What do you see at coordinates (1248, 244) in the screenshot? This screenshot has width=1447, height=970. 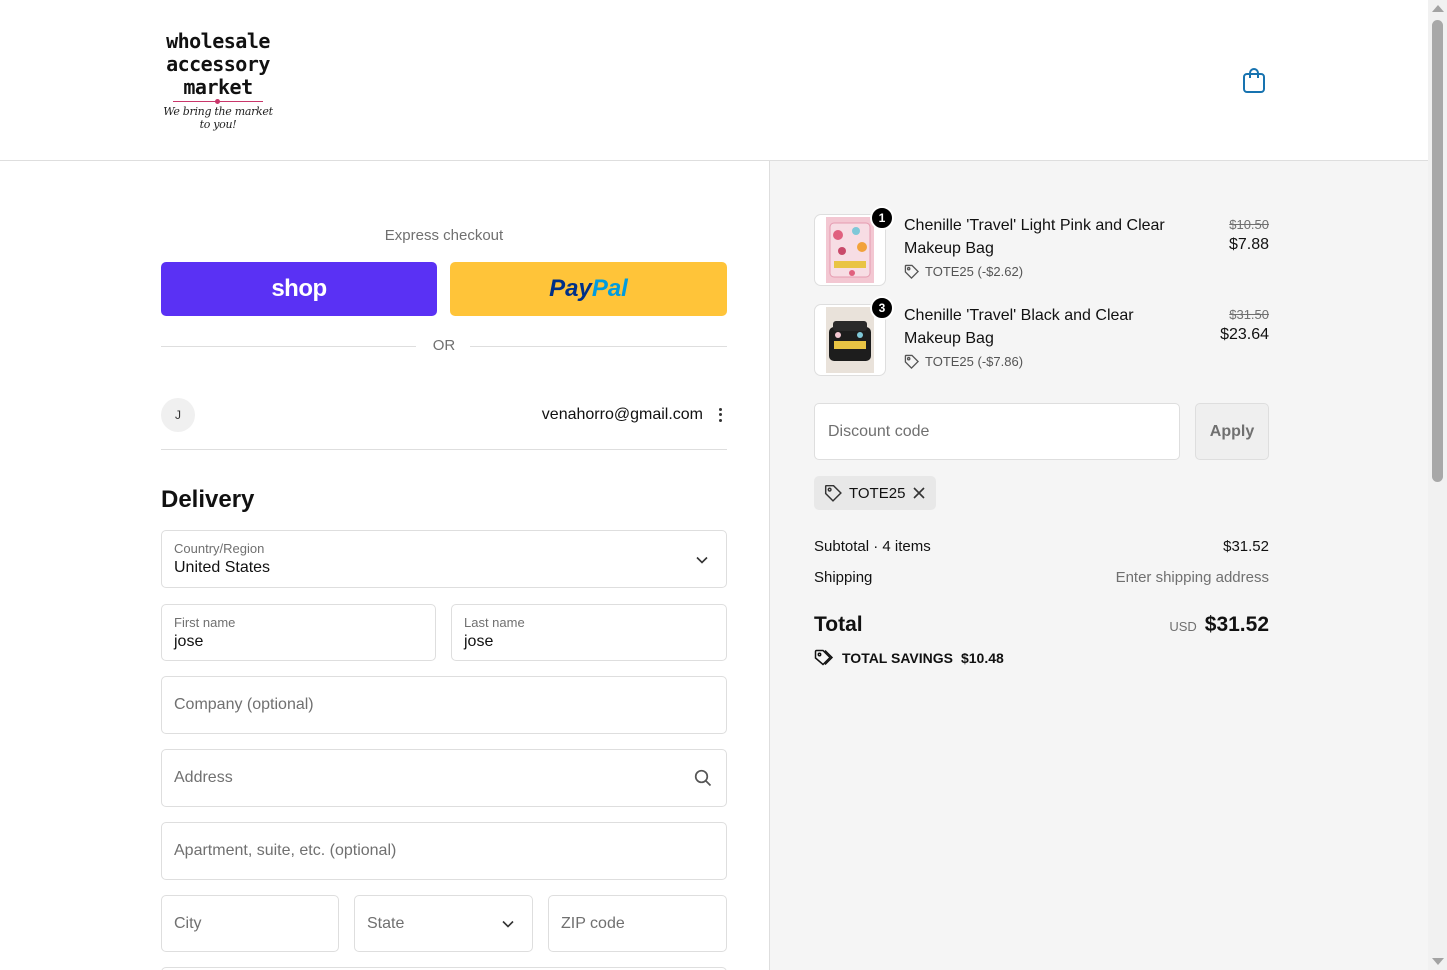 I see `discounted-price: $7.88` at bounding box center [1248, 244].